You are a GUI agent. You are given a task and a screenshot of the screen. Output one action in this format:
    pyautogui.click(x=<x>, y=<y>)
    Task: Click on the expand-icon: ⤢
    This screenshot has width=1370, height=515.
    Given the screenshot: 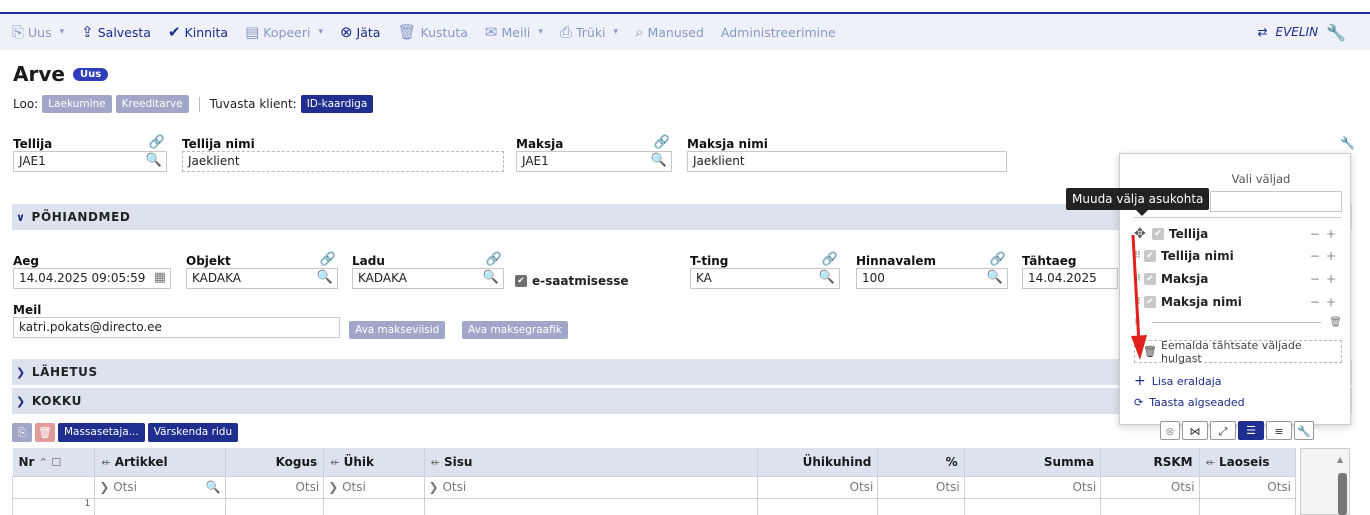 What is the action you would take?
    pyautogui.click(x=1223, y=430)
    